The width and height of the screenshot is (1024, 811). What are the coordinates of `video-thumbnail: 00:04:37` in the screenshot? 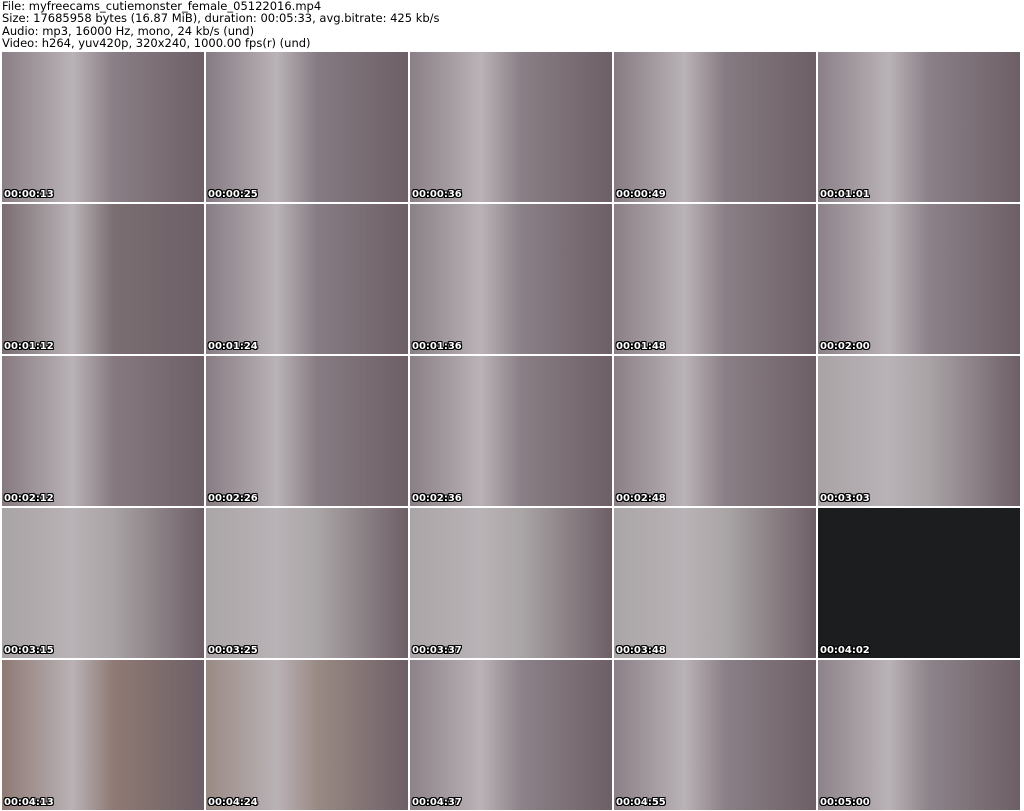 It's located at (511, 735).